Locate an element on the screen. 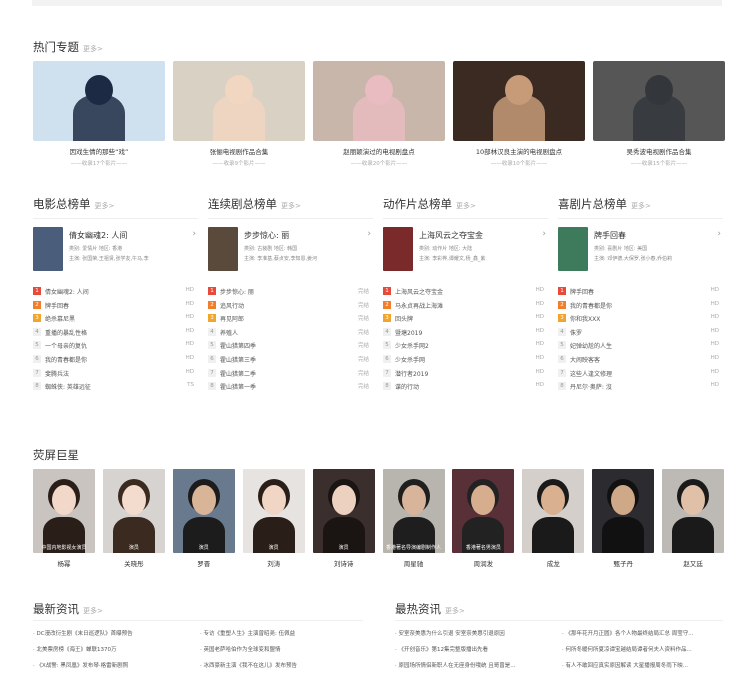  rank-item-name: 侏罗 is located at coordinates (576, 332).